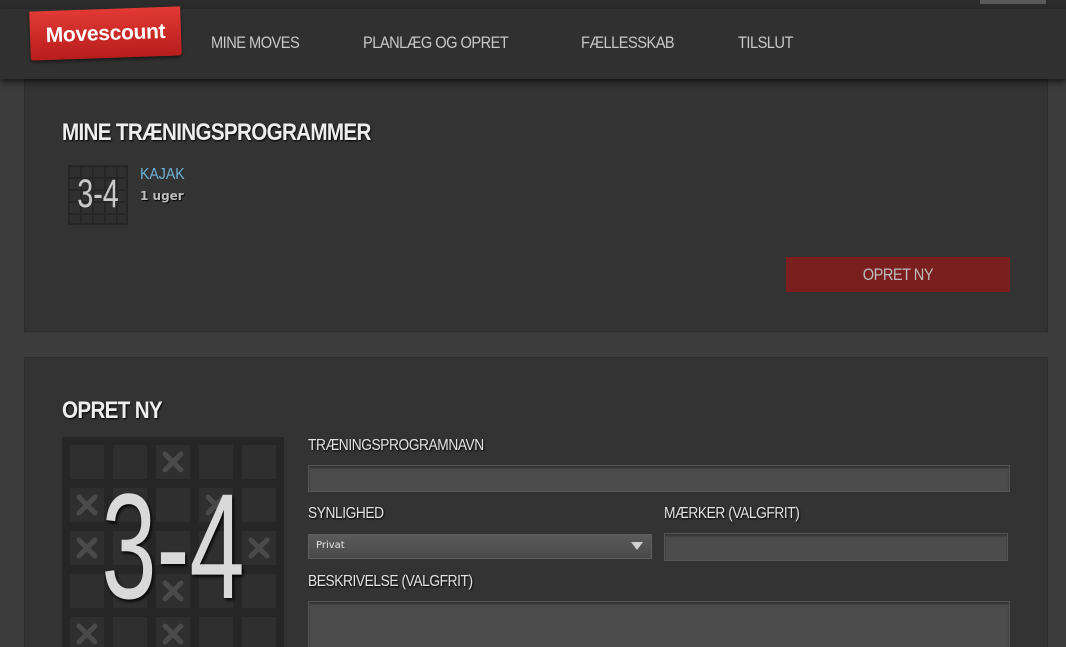  I want to click on program-thumbnail: 3-4, so click(98, 195).